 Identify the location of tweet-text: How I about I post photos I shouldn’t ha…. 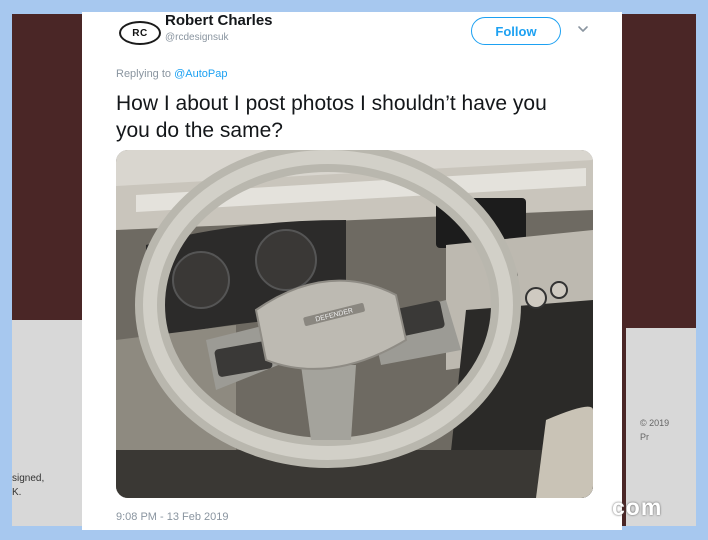
(331, 117).